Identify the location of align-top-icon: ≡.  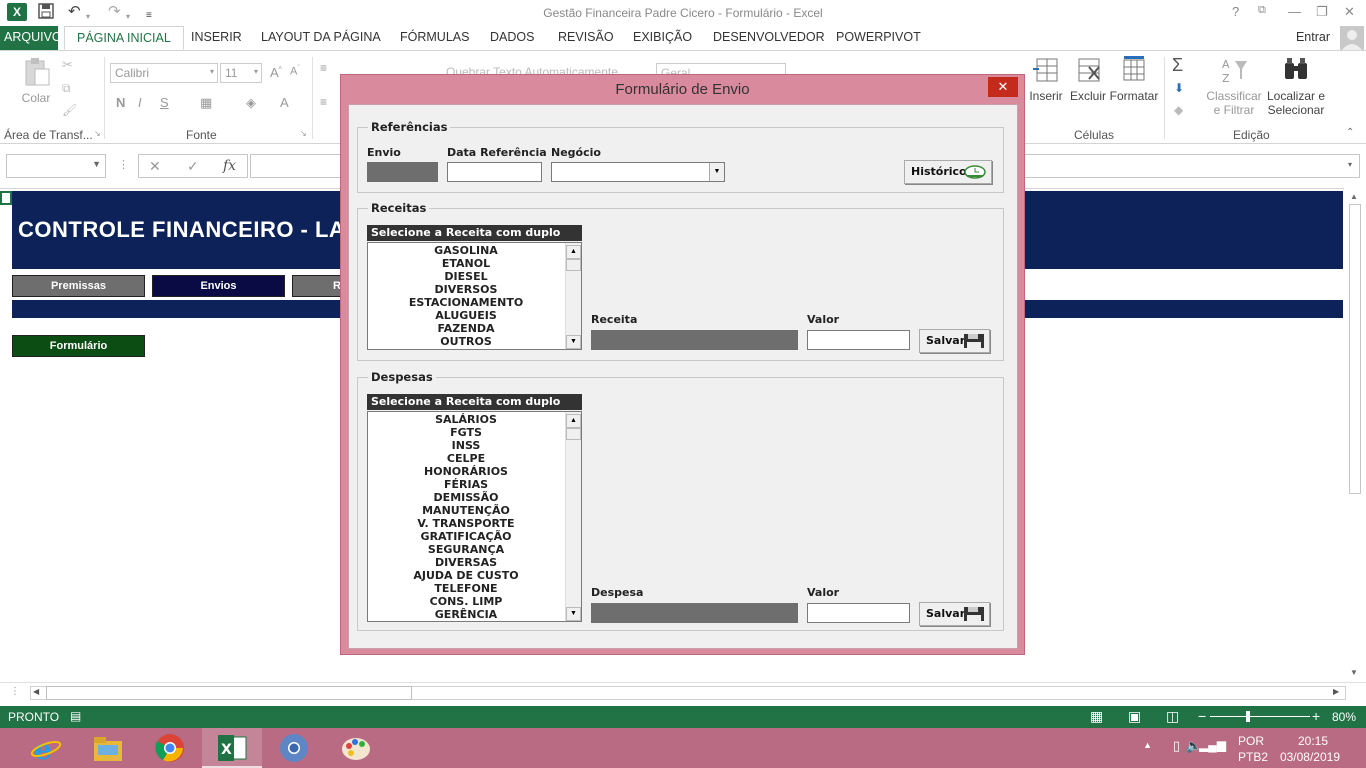
(323, 68).